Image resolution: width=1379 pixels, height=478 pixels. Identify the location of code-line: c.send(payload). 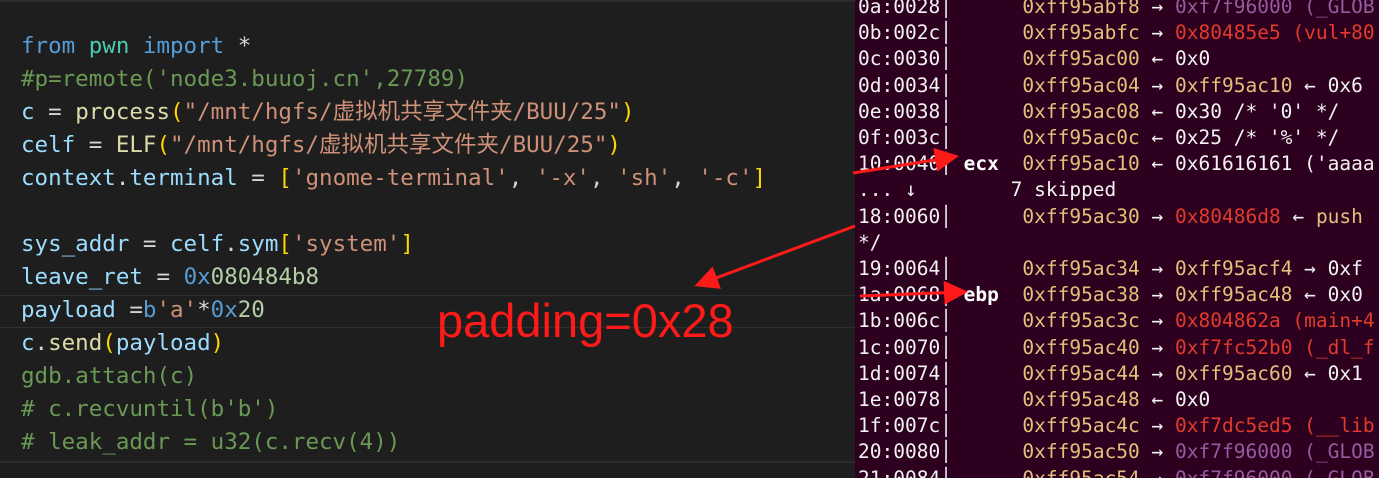
(122, 343).